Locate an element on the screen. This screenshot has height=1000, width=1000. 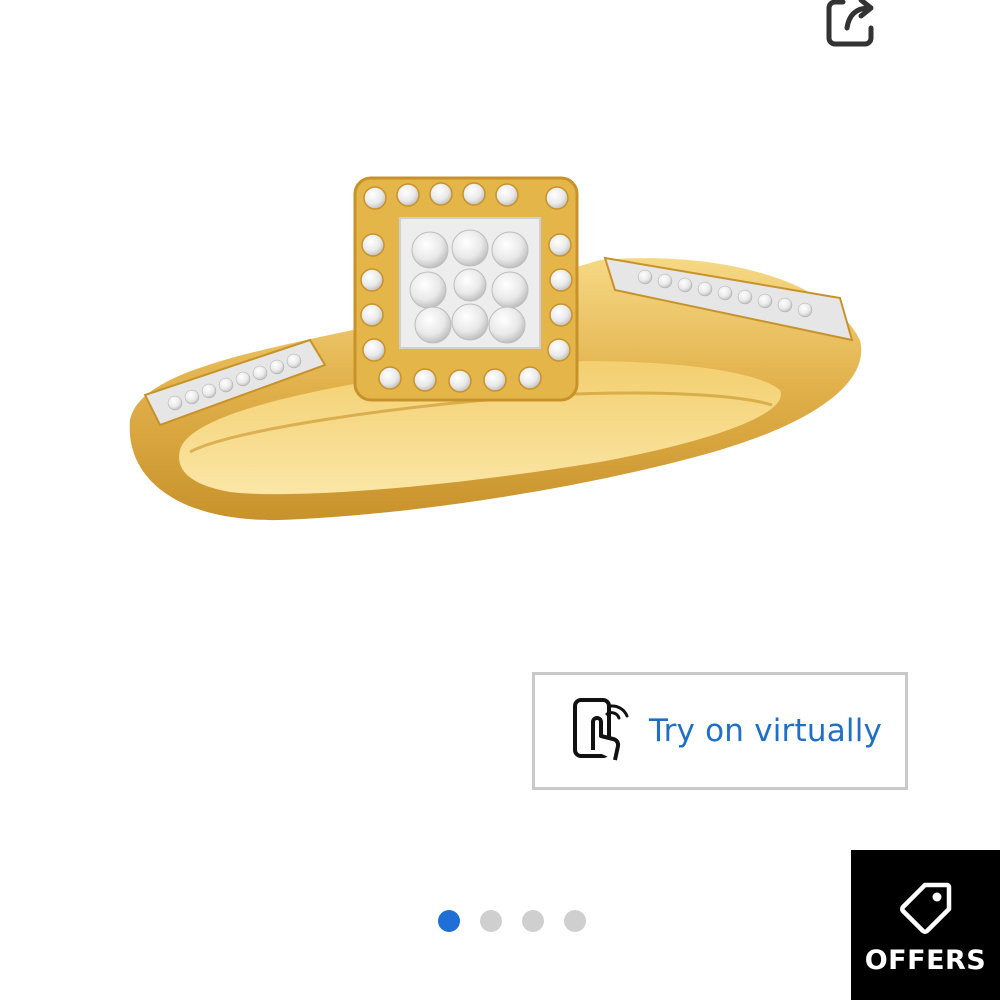
offers-label: OFFERS is located at coordinates (925, 960).